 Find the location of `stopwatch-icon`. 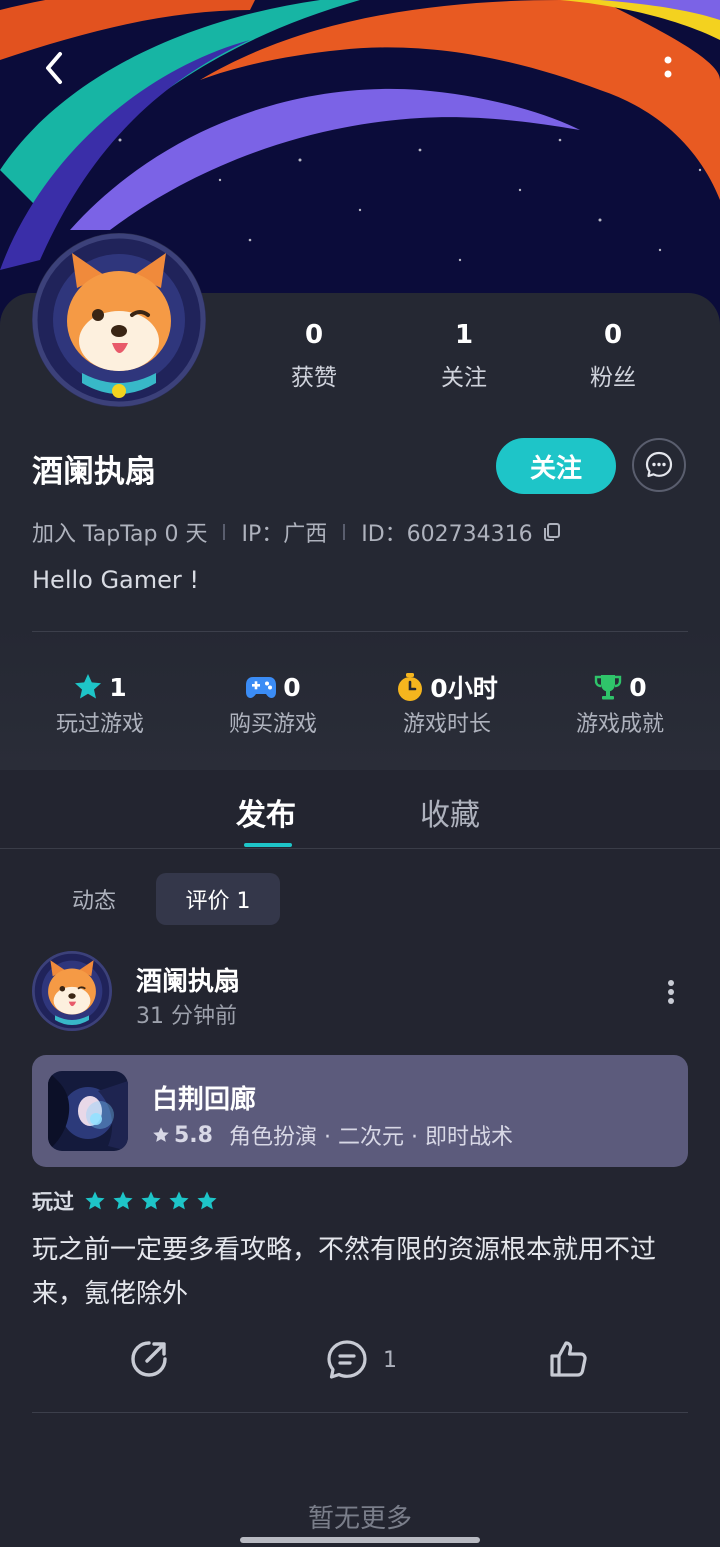

stopwatch-icon is located at coordinates (410, 687).